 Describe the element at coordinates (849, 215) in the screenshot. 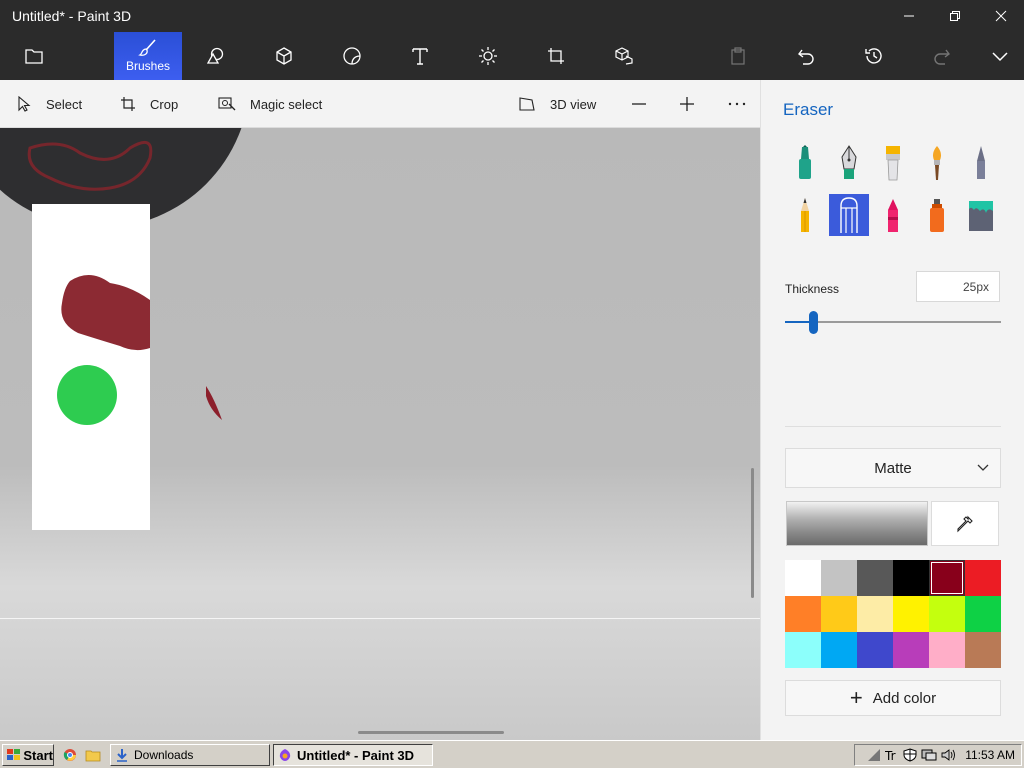

I see `eraser-brush` at that location.